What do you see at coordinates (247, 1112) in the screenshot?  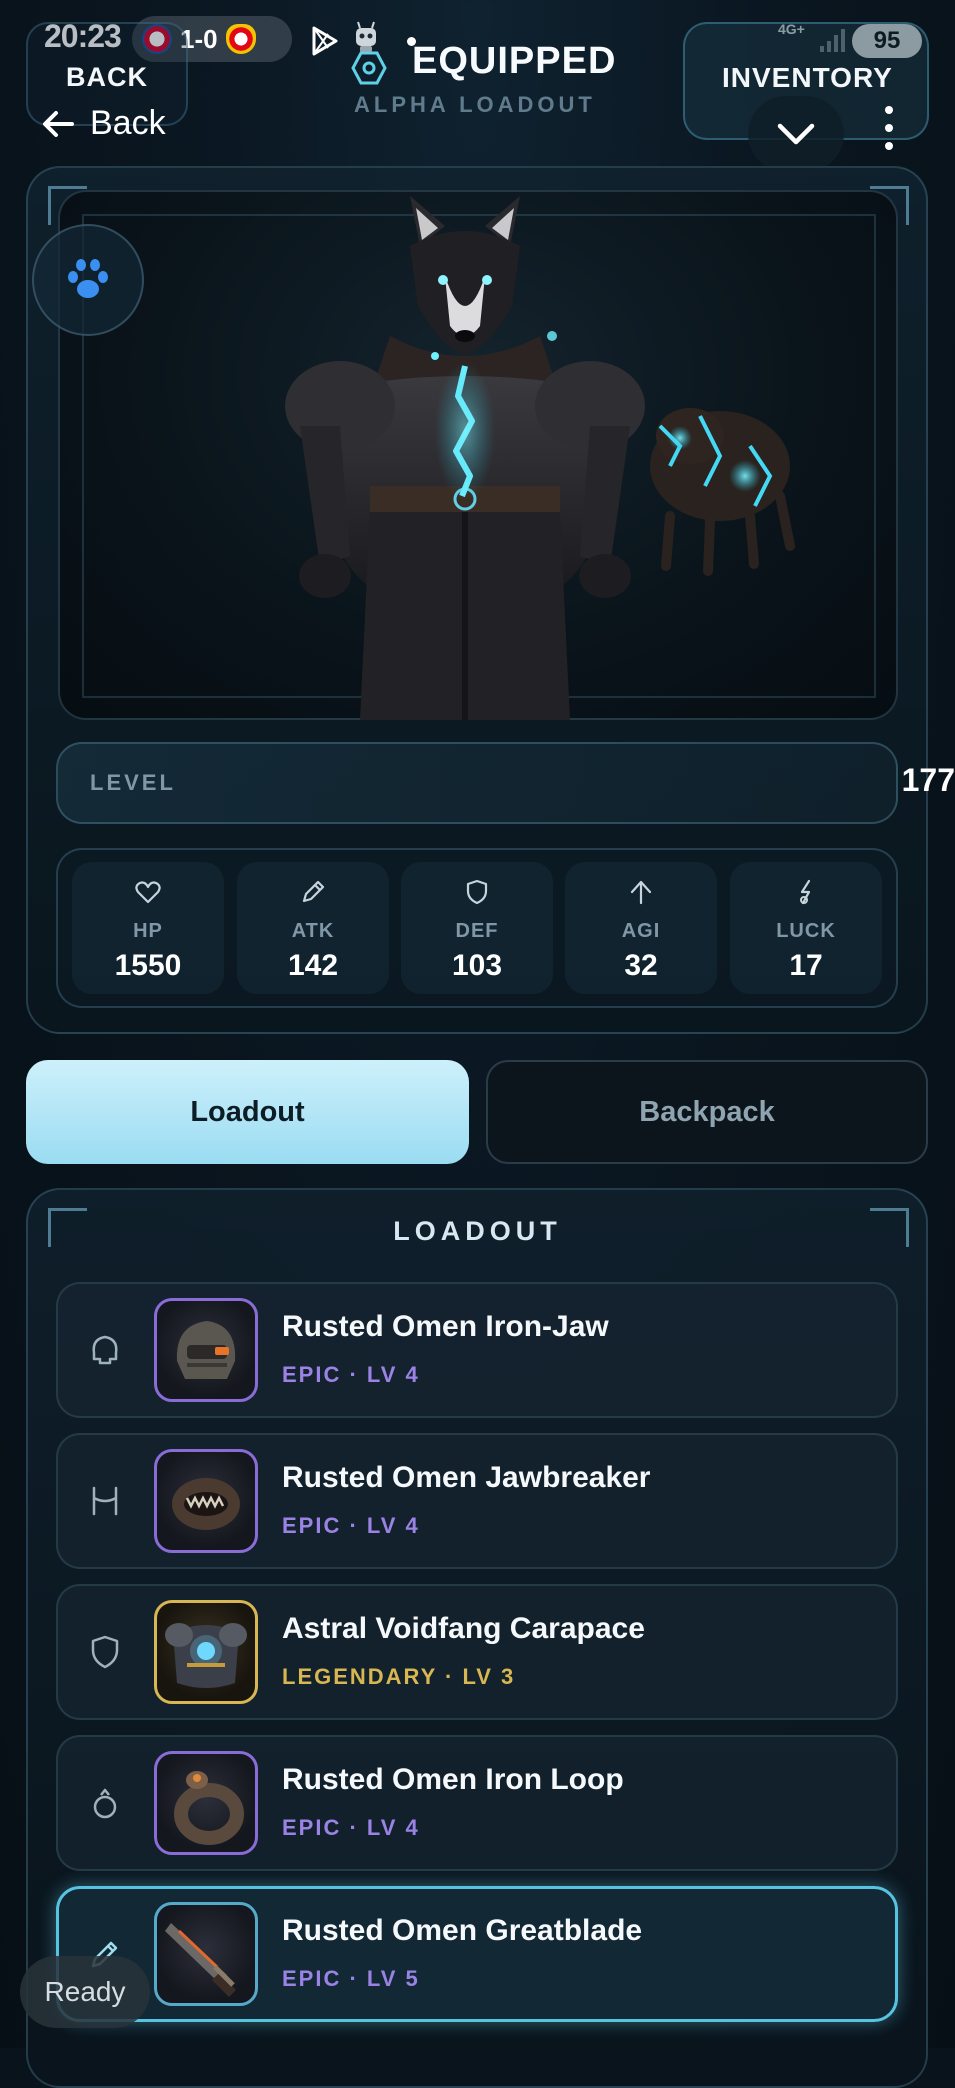 I see `tab-loadout: Loadout` at bounding box center [247, 1112].